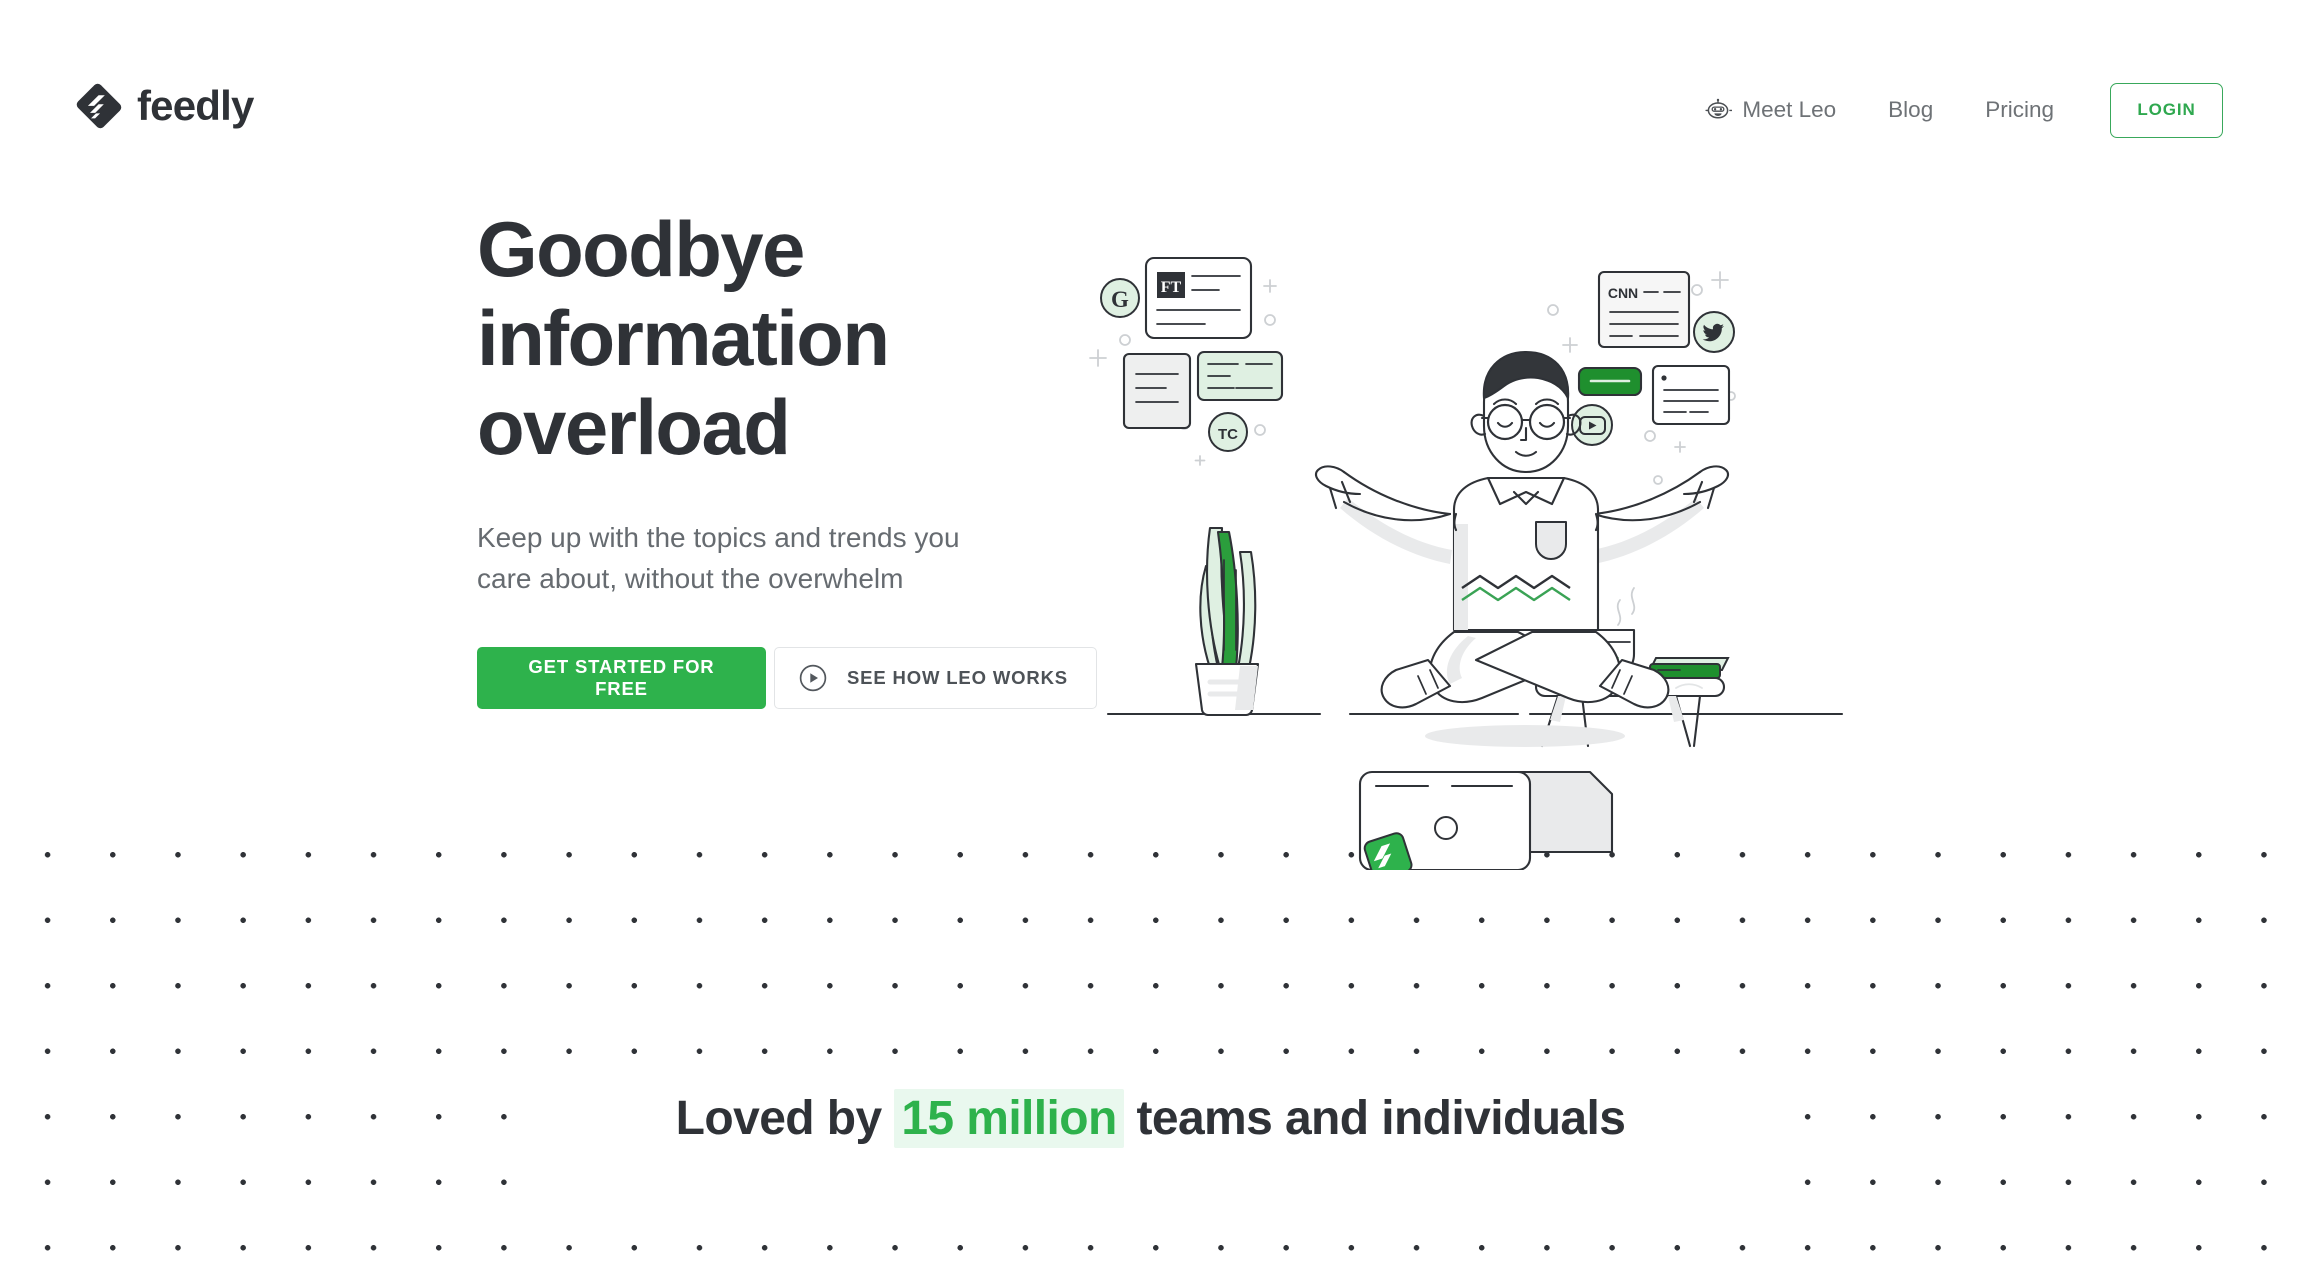  Describe the element at coordinates (1644, 309) in the screenshot. I see `card-cnn: CNN` at that location.